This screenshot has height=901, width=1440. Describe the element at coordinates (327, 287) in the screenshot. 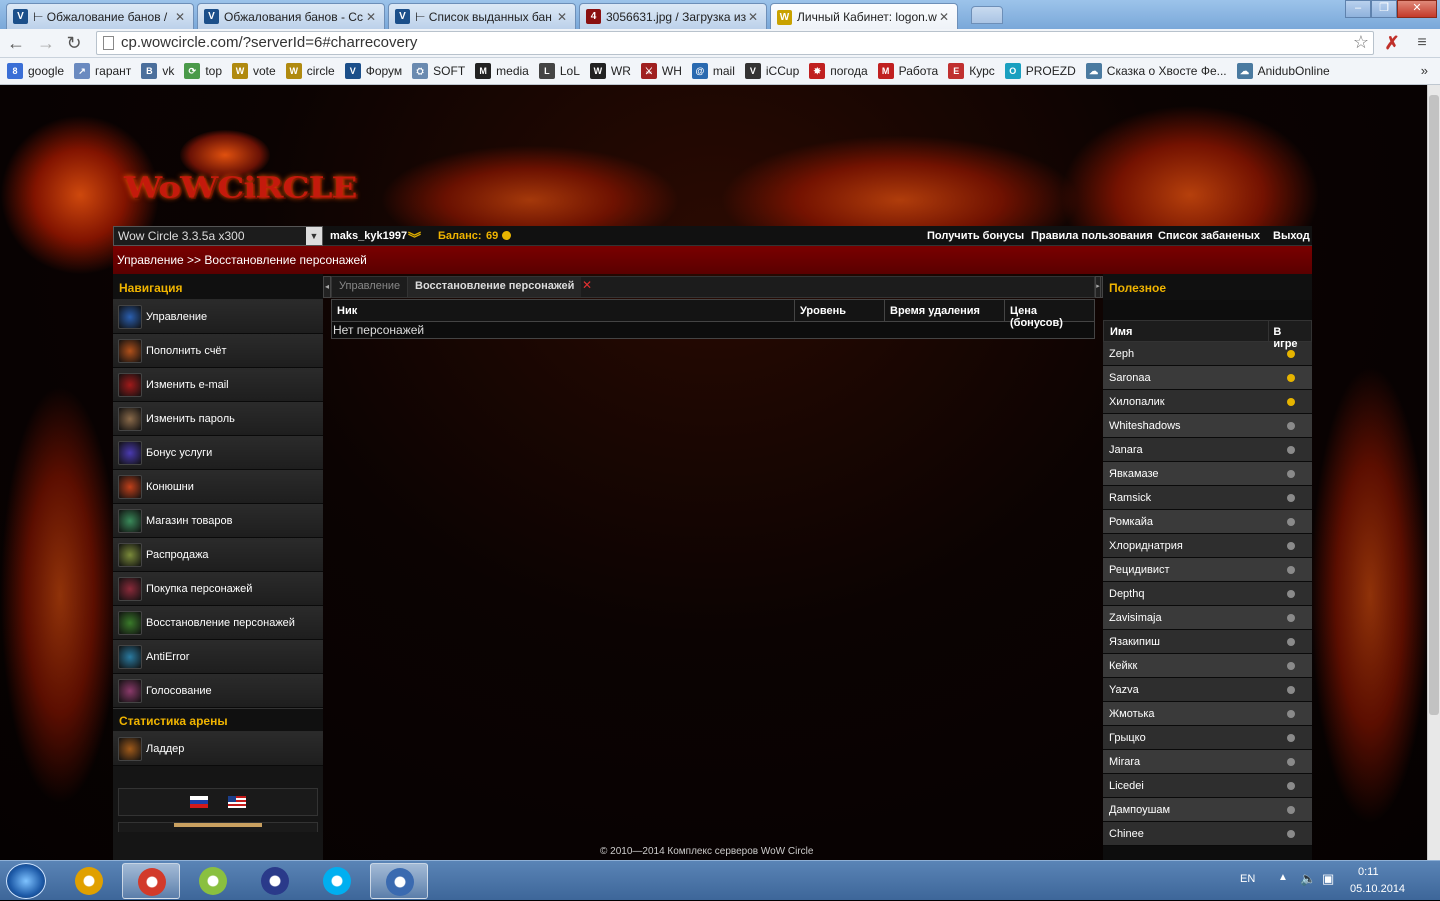

I see `tab-scroll-left-icon: ◂` at that location.